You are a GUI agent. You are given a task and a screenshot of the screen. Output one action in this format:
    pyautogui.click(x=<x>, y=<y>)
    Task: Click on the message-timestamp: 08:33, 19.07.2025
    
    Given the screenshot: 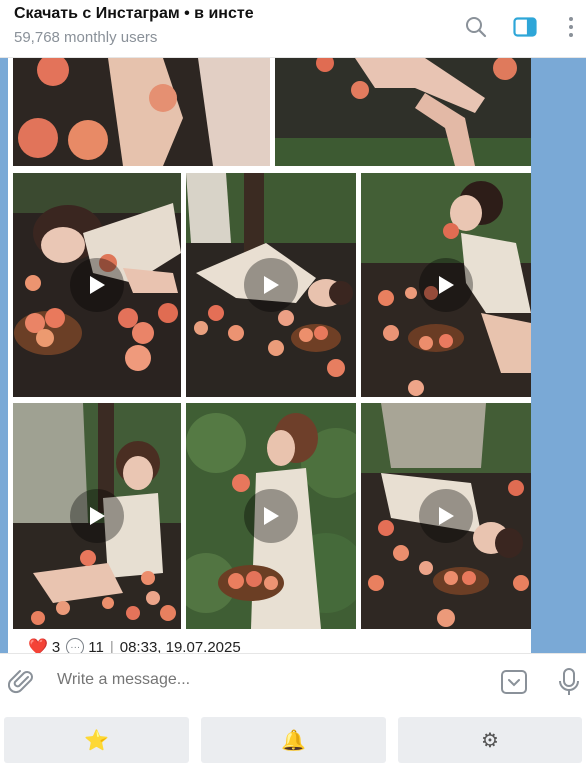 What is the action you would take?
    pyautogui.click(x=180, y=646)
    